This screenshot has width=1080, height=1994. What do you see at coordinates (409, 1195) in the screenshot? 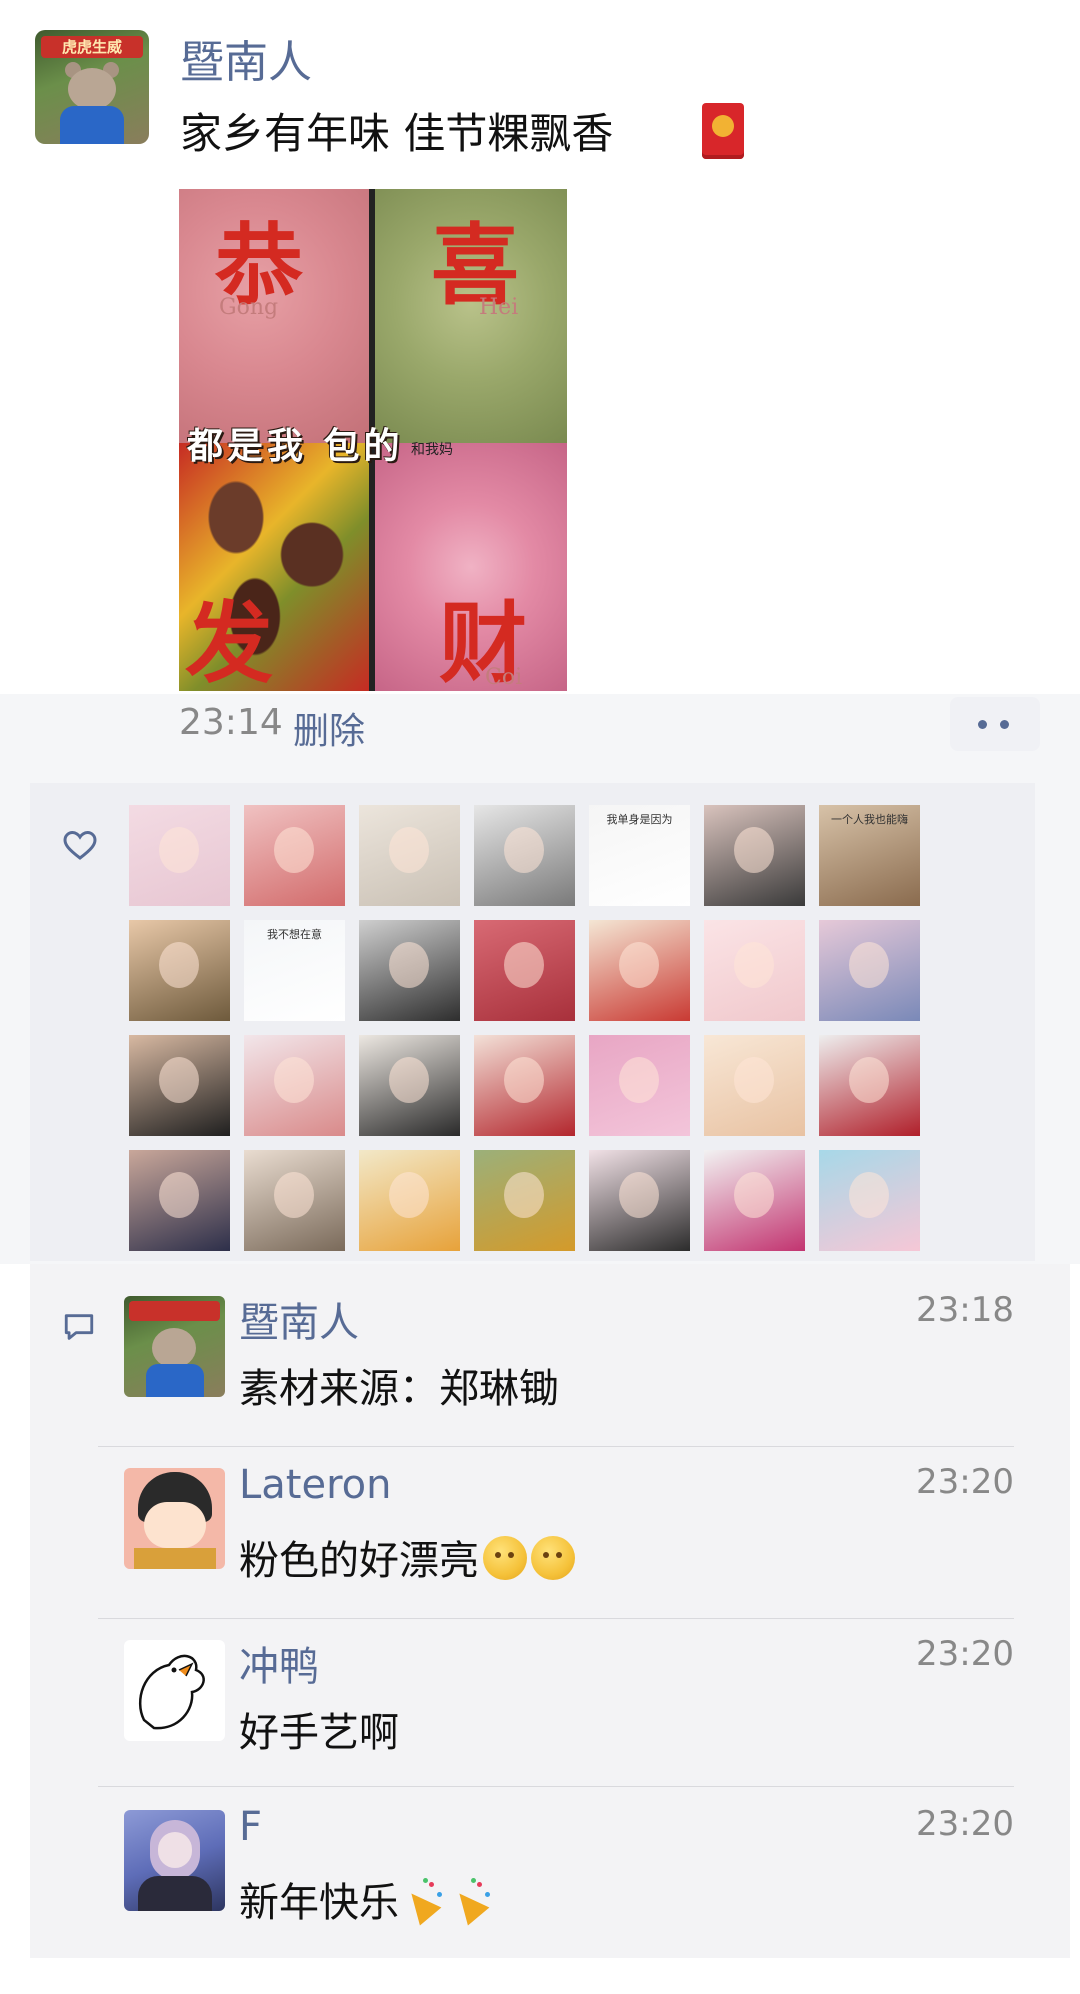
I see `like-avatar-24-figure` at bounding box center [409, 1195].